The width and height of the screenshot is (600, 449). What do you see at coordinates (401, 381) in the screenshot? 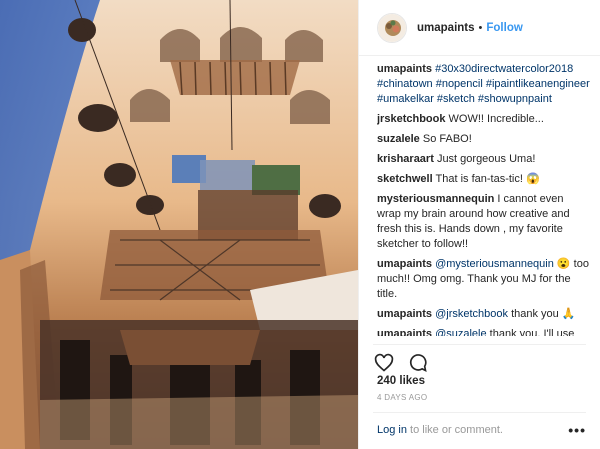
I see `likes-count: 240 likes` at bounding box center [401, 381].